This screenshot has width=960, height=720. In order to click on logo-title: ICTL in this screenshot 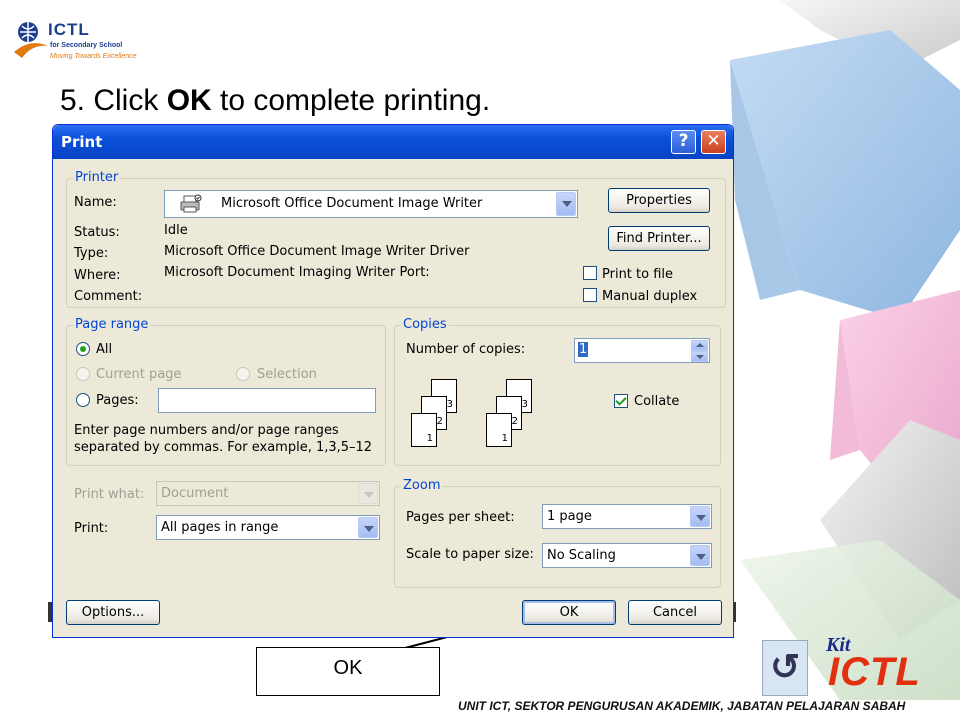, I will do `click(69, 29)`.